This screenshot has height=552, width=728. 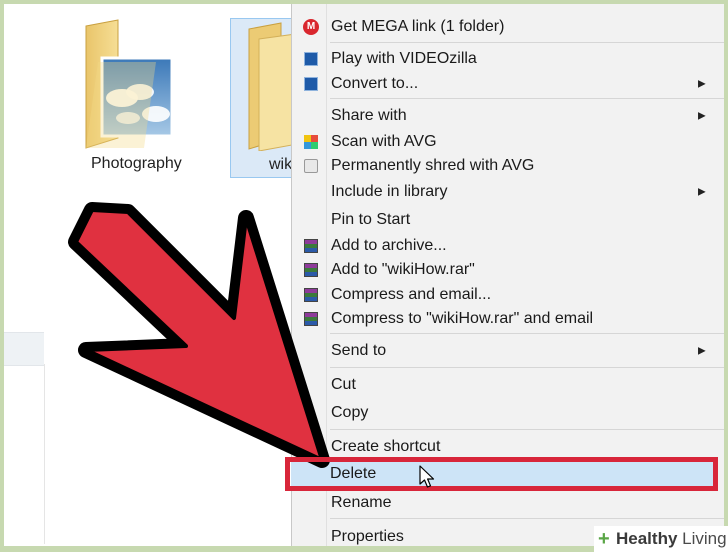 What do you see at coordinates (510, 503) in the screenshot?
I see `menu-item-rename: Rename` at bounding box center [510, 503].